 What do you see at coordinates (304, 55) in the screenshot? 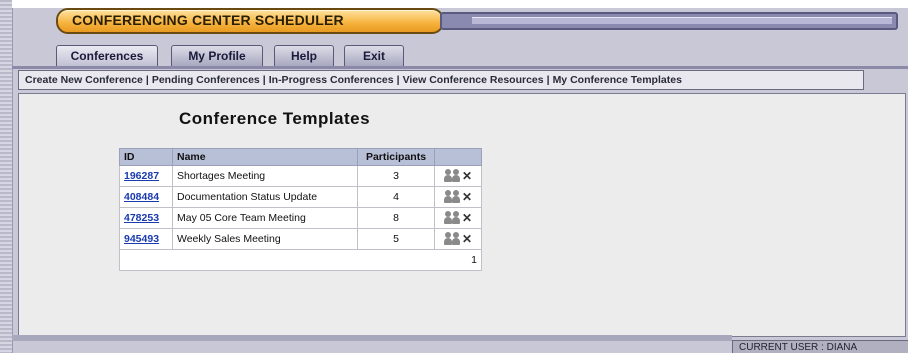
I see `tab-help: Help` at bounding box center [304, 55].